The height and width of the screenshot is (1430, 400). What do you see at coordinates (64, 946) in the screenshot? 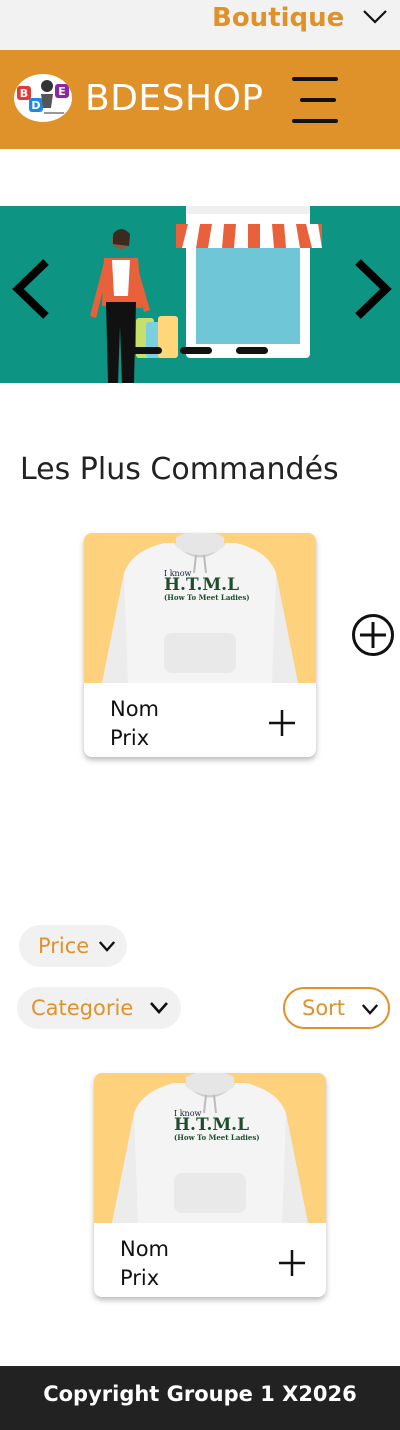
I see `price-filter-label: Price` at bounding box center [64, 946].